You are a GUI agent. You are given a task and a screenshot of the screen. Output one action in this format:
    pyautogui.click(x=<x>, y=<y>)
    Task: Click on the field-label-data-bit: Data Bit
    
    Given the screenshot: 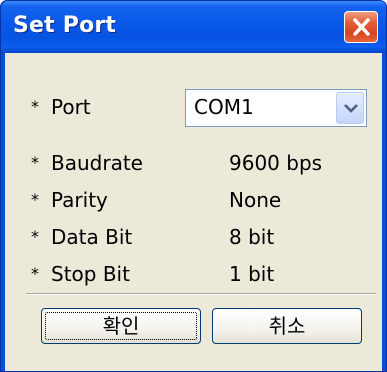 What is the action you would take?
    pyautogui.click(x=92, y=237)
    